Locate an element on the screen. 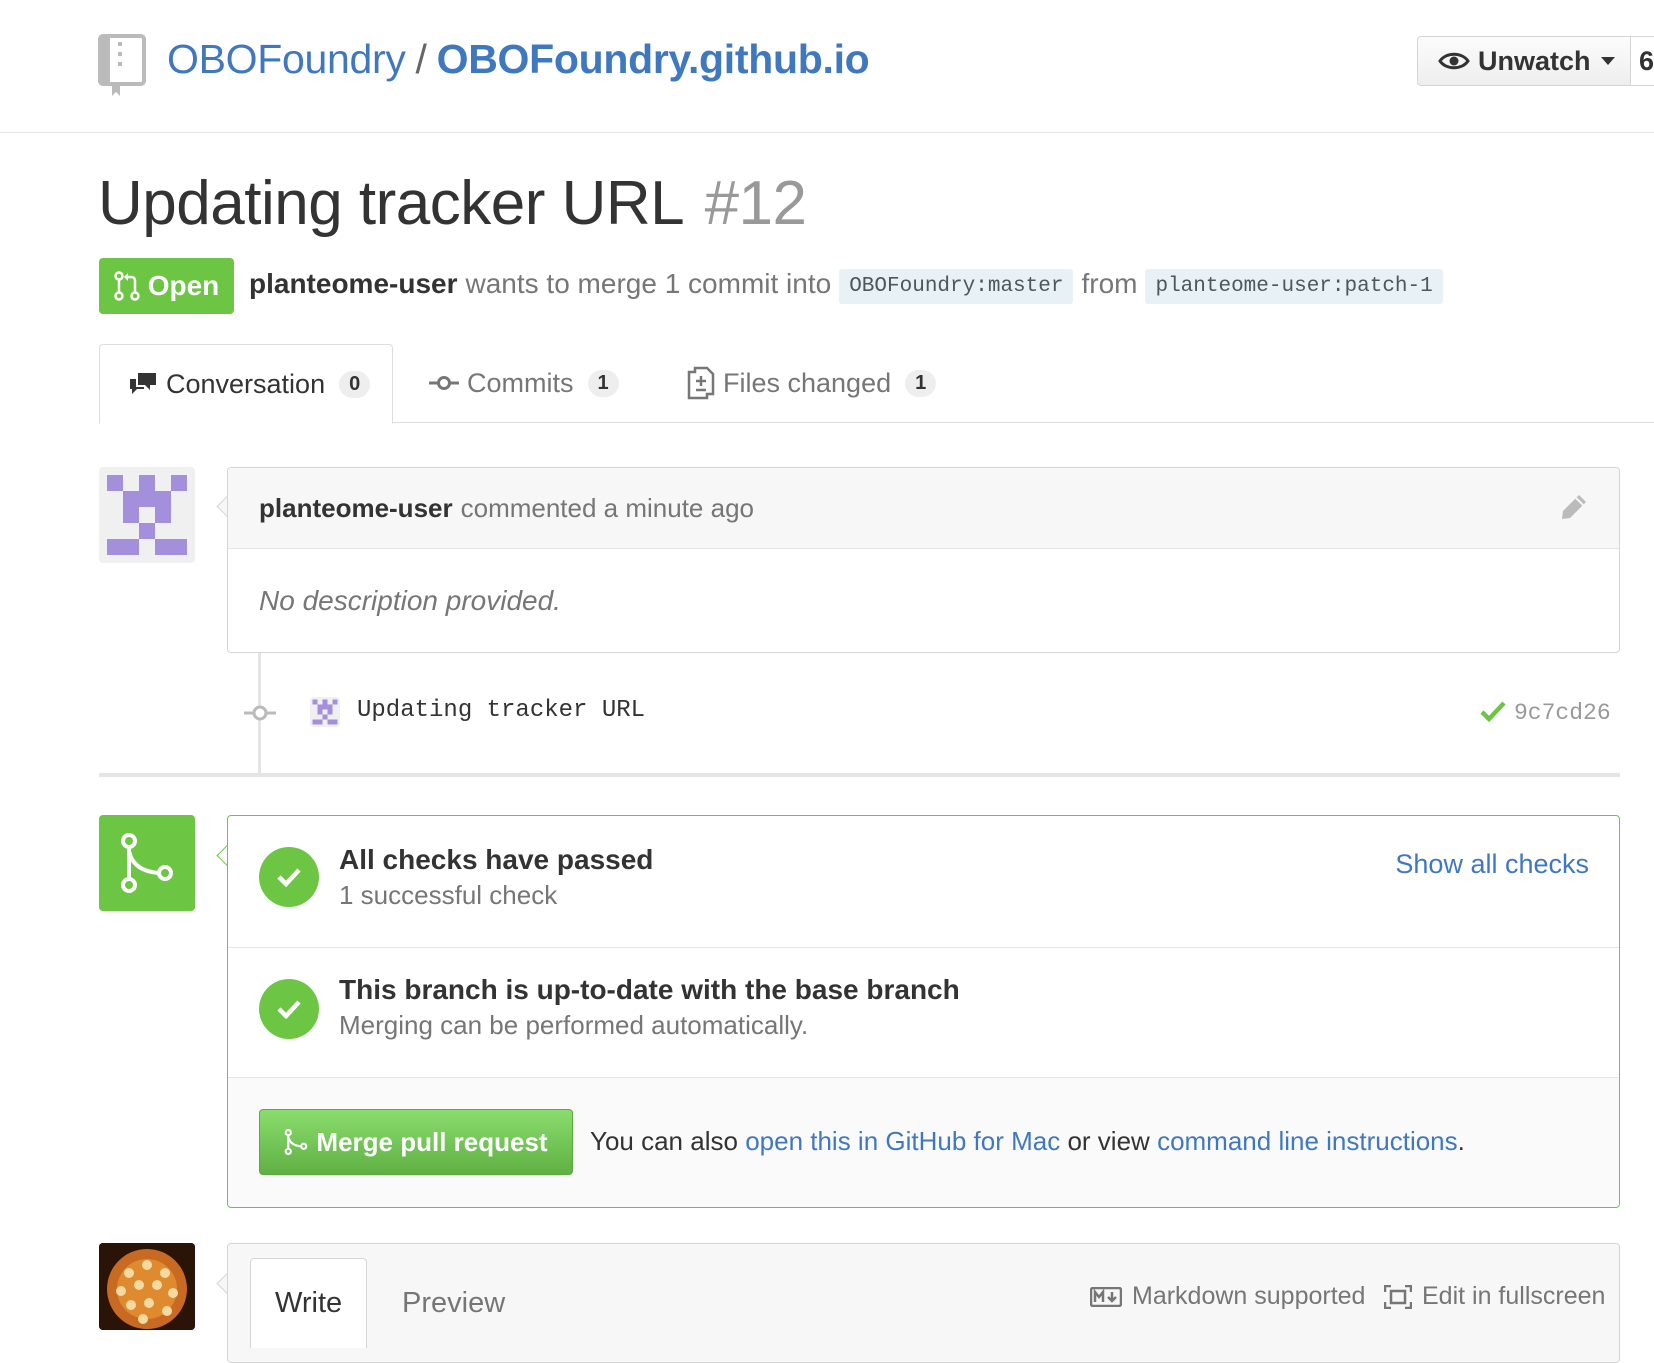  unwatch-button: Unwatch is located at coordinates (1524, 61).